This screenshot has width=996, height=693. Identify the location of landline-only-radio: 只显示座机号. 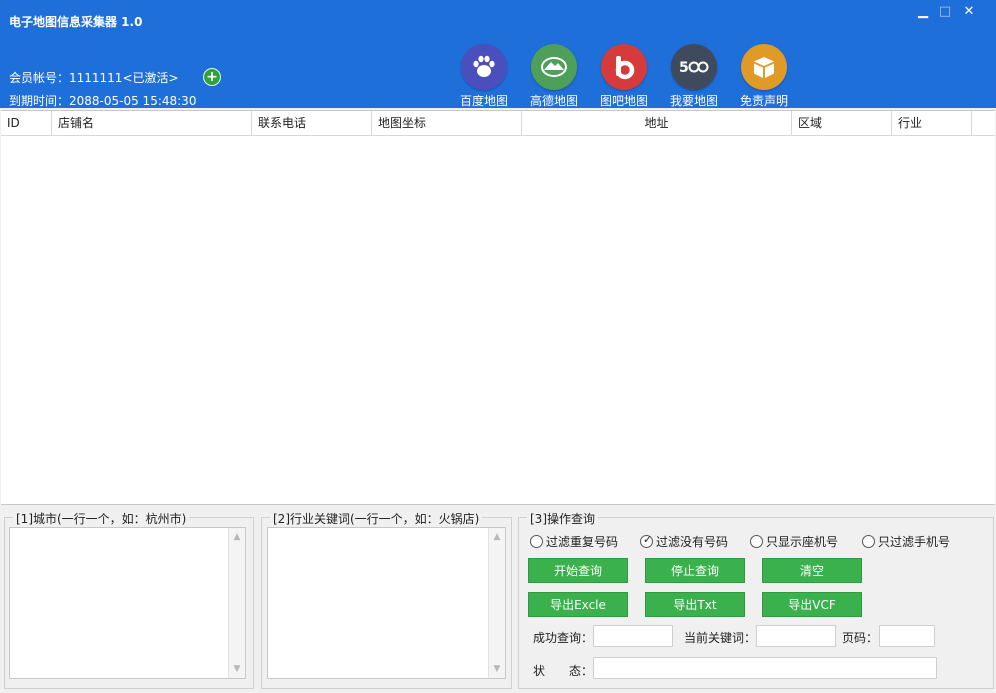
(794, 541).